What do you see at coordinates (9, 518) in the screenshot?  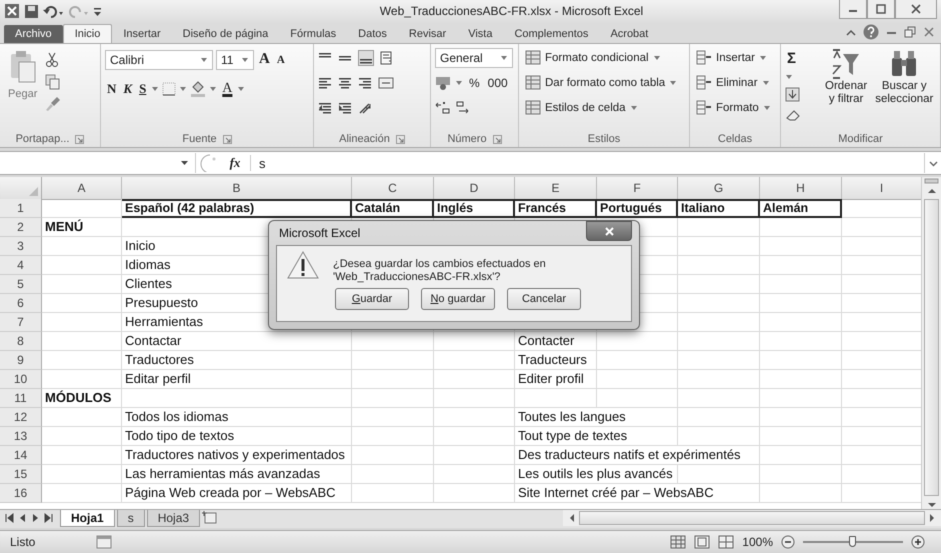 I see `first-sheet-icon` at bounding box center [9, 518].